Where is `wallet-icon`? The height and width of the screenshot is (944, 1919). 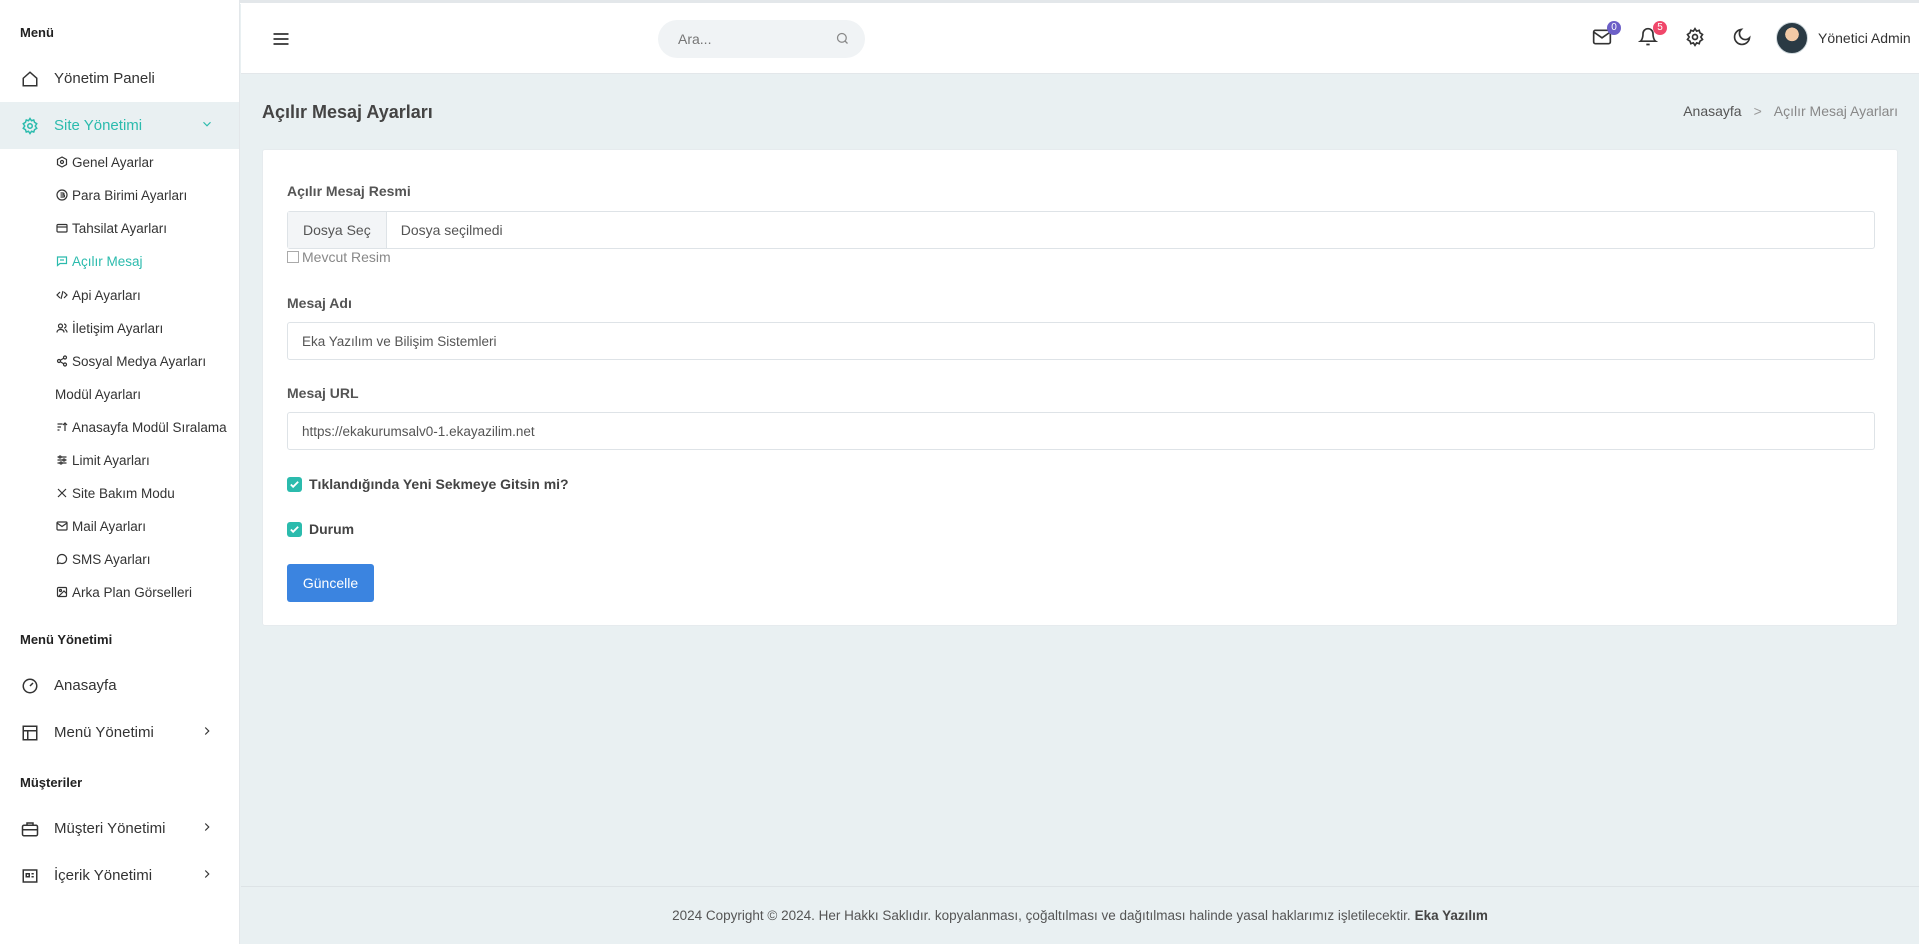
wallet-icon is located at coordinates (62, 228).